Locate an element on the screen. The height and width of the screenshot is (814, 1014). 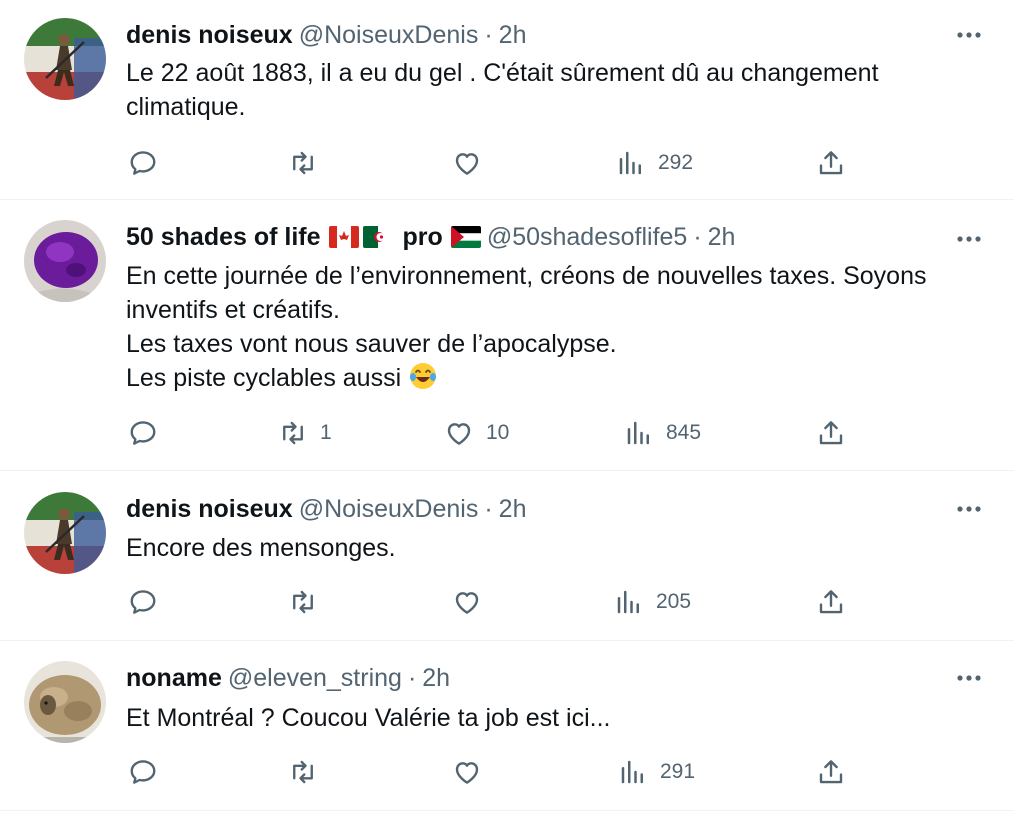
views-count: 845 is located at coordinates (684, 432).